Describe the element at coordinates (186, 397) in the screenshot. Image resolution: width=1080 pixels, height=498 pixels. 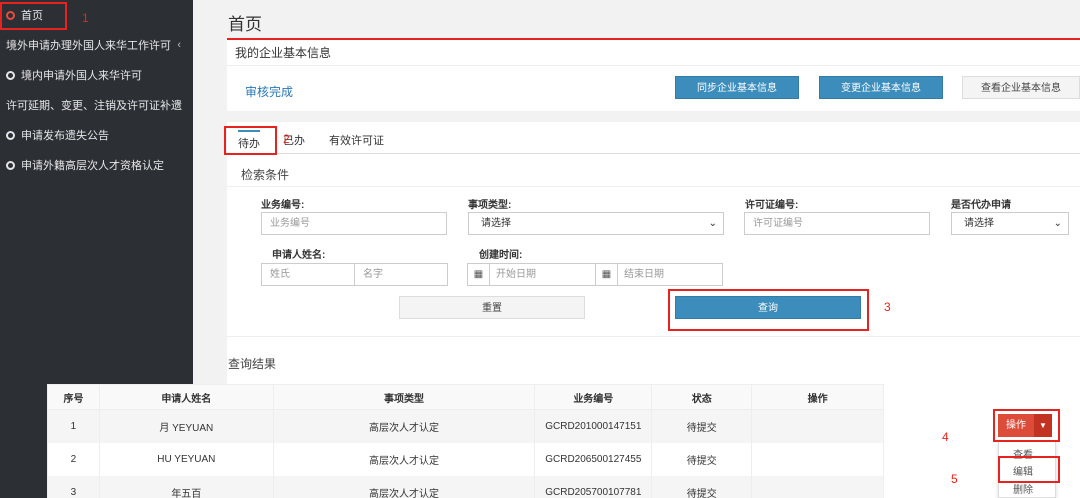
I see `column-header: 申请人姓名` at that location.